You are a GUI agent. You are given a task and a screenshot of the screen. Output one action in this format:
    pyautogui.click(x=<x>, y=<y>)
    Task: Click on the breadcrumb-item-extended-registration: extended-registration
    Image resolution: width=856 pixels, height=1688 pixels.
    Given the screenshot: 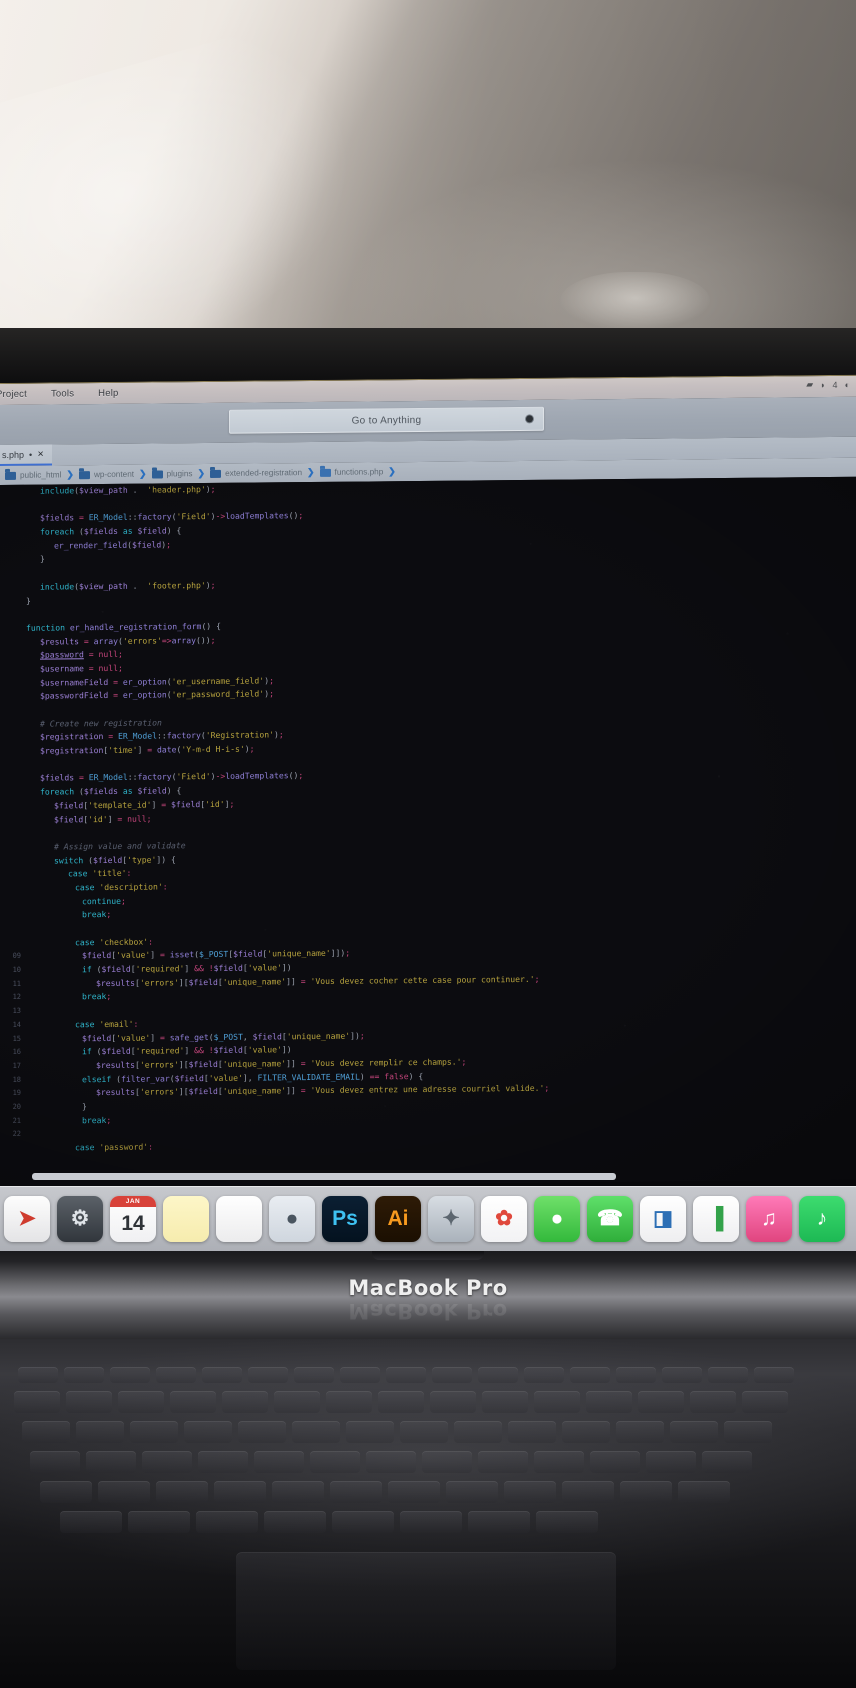 What is the action you would take?
    pyautogui.click(x=256, y=473)
    